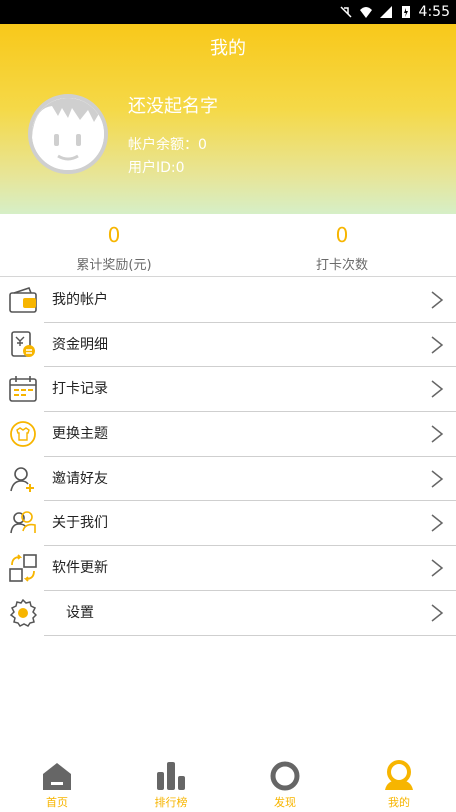  What do you see at coordinates (23, 522) in the screenshot?
I see `about-us-icon` at bounding box center [23, 522].